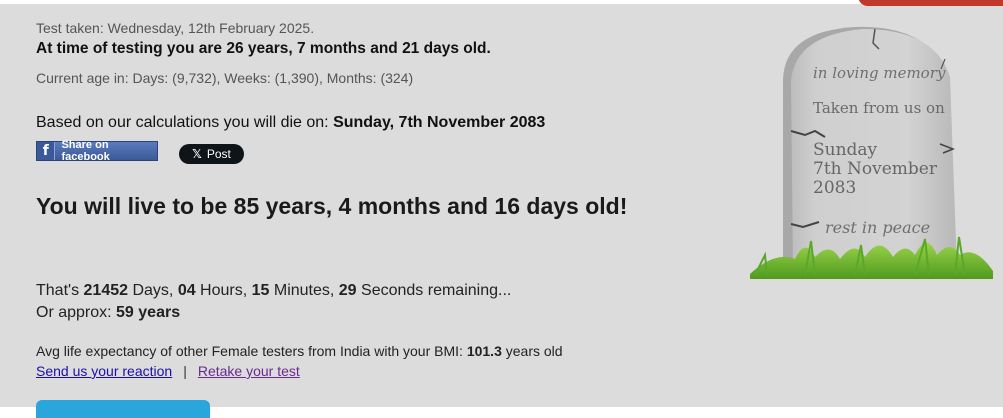 Image resolution: width=1003 pixels, height=418 pixels. What do you see at coordinates (46, 151) in the screenshot?
I see `facebook-icon: f` at bounding box center [46, 151].